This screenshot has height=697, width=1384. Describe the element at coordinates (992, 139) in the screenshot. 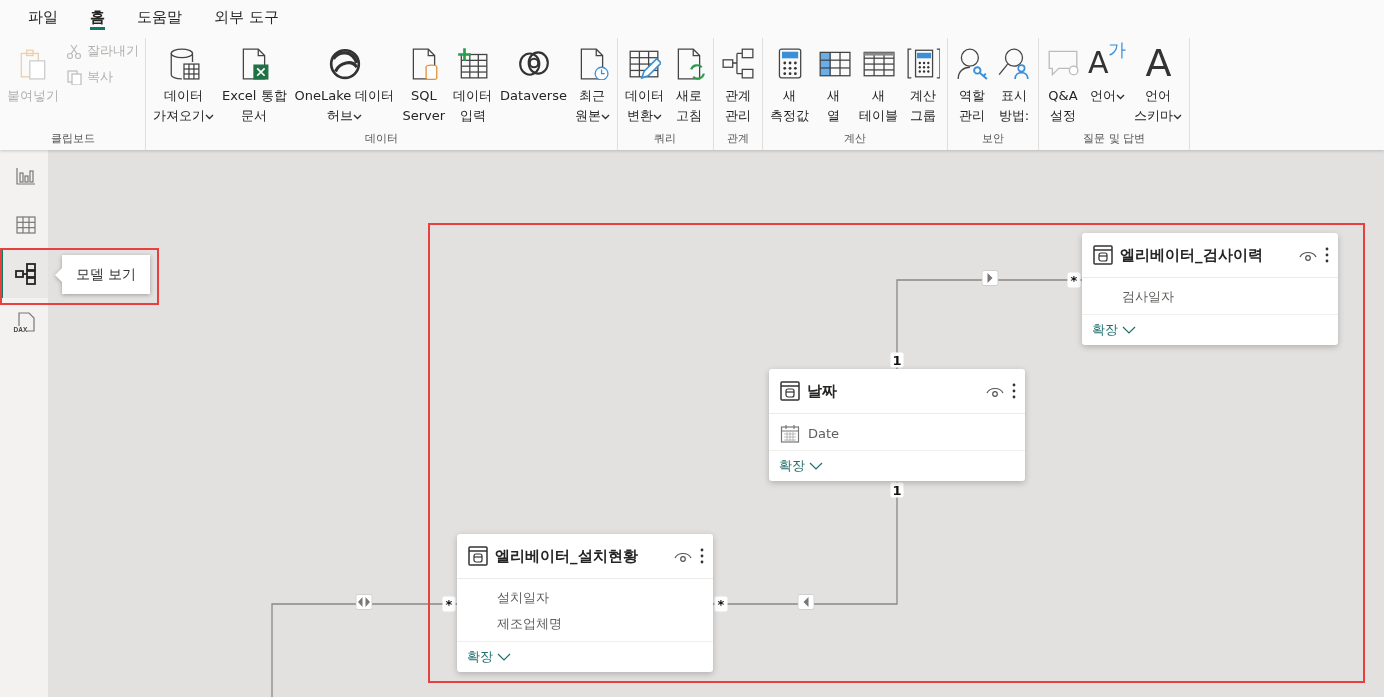

I see `group-label: 보안` at that location.